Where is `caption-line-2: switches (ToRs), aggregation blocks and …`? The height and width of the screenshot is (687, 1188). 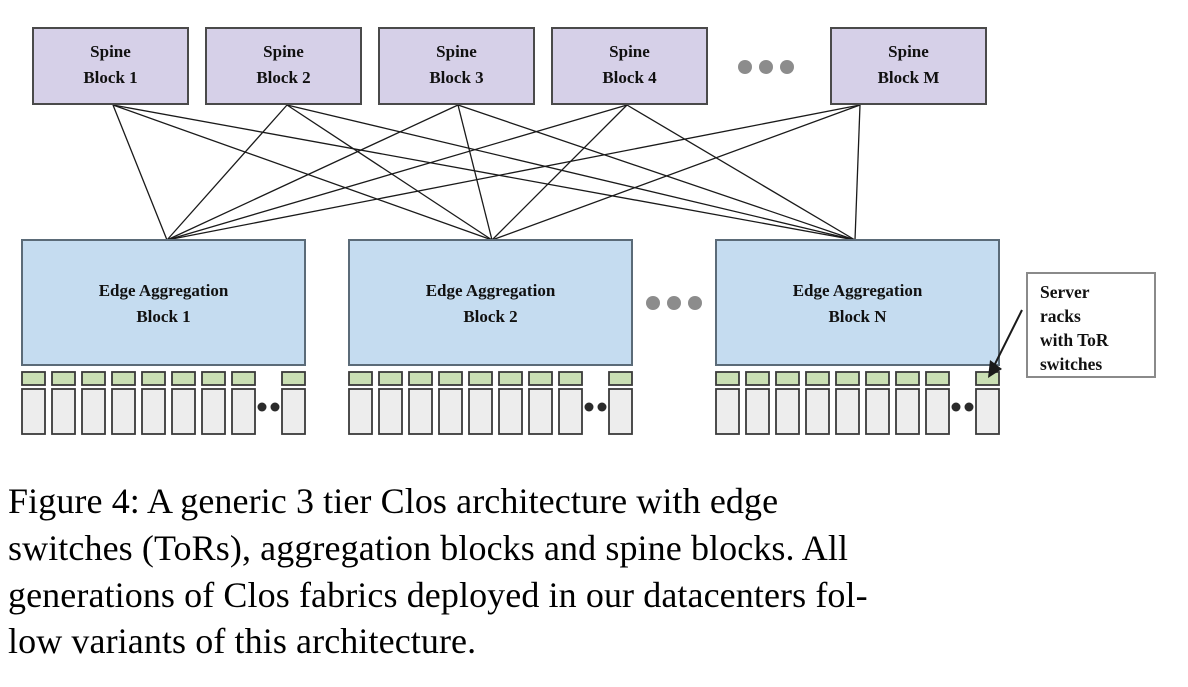
caption-line-2: switches (ToRs), aggregation blocks and … is located at coordinates (428, 547).